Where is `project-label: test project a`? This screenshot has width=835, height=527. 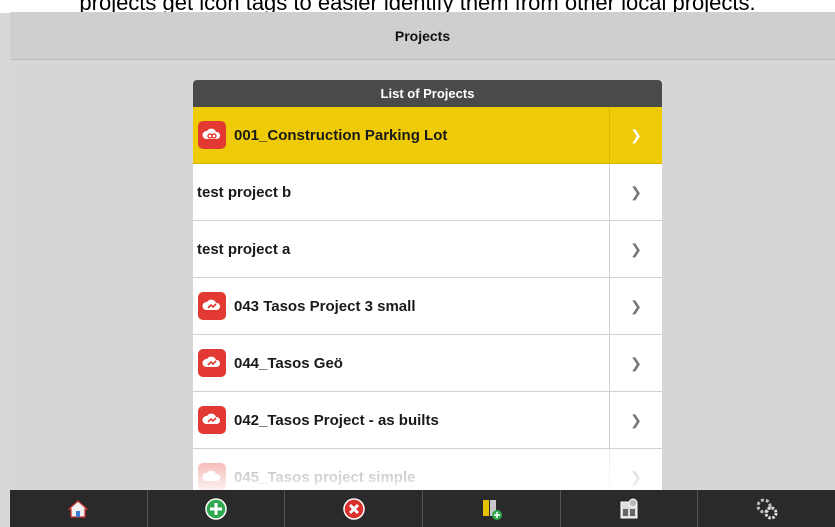
project-label: test project a is located at coordinates (244, 249).